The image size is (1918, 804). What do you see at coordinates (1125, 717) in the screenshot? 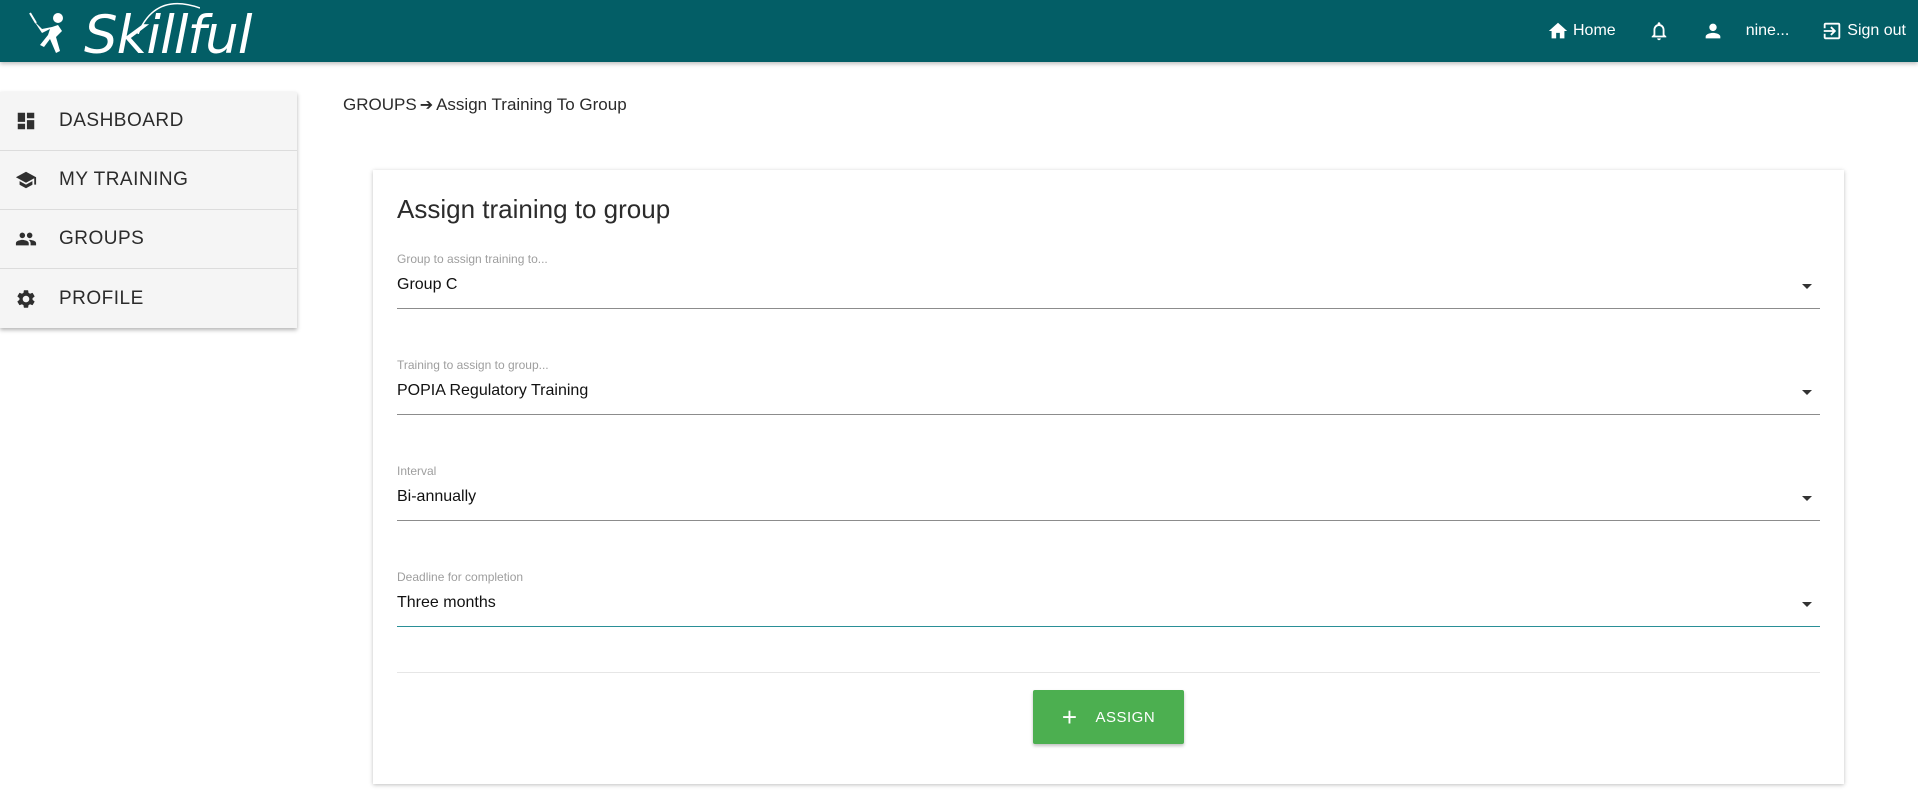
I see `assign-button-label: ASSIGN` at bounding box center [1125, 717].